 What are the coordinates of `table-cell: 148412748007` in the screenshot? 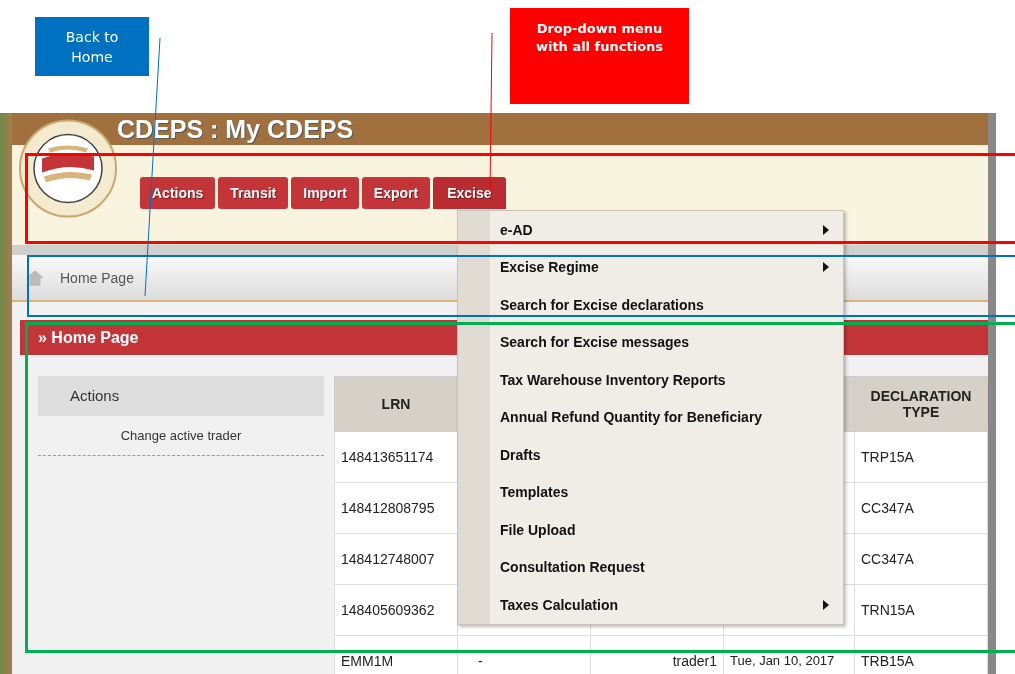 It's located at (388, 559).